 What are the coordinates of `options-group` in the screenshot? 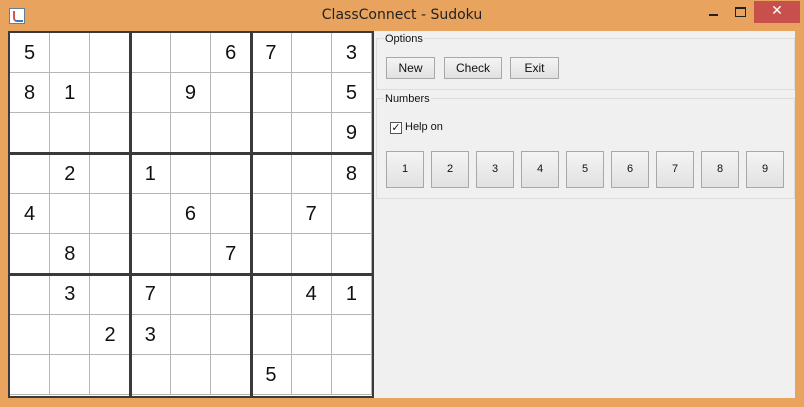 It's located at (585, 64).